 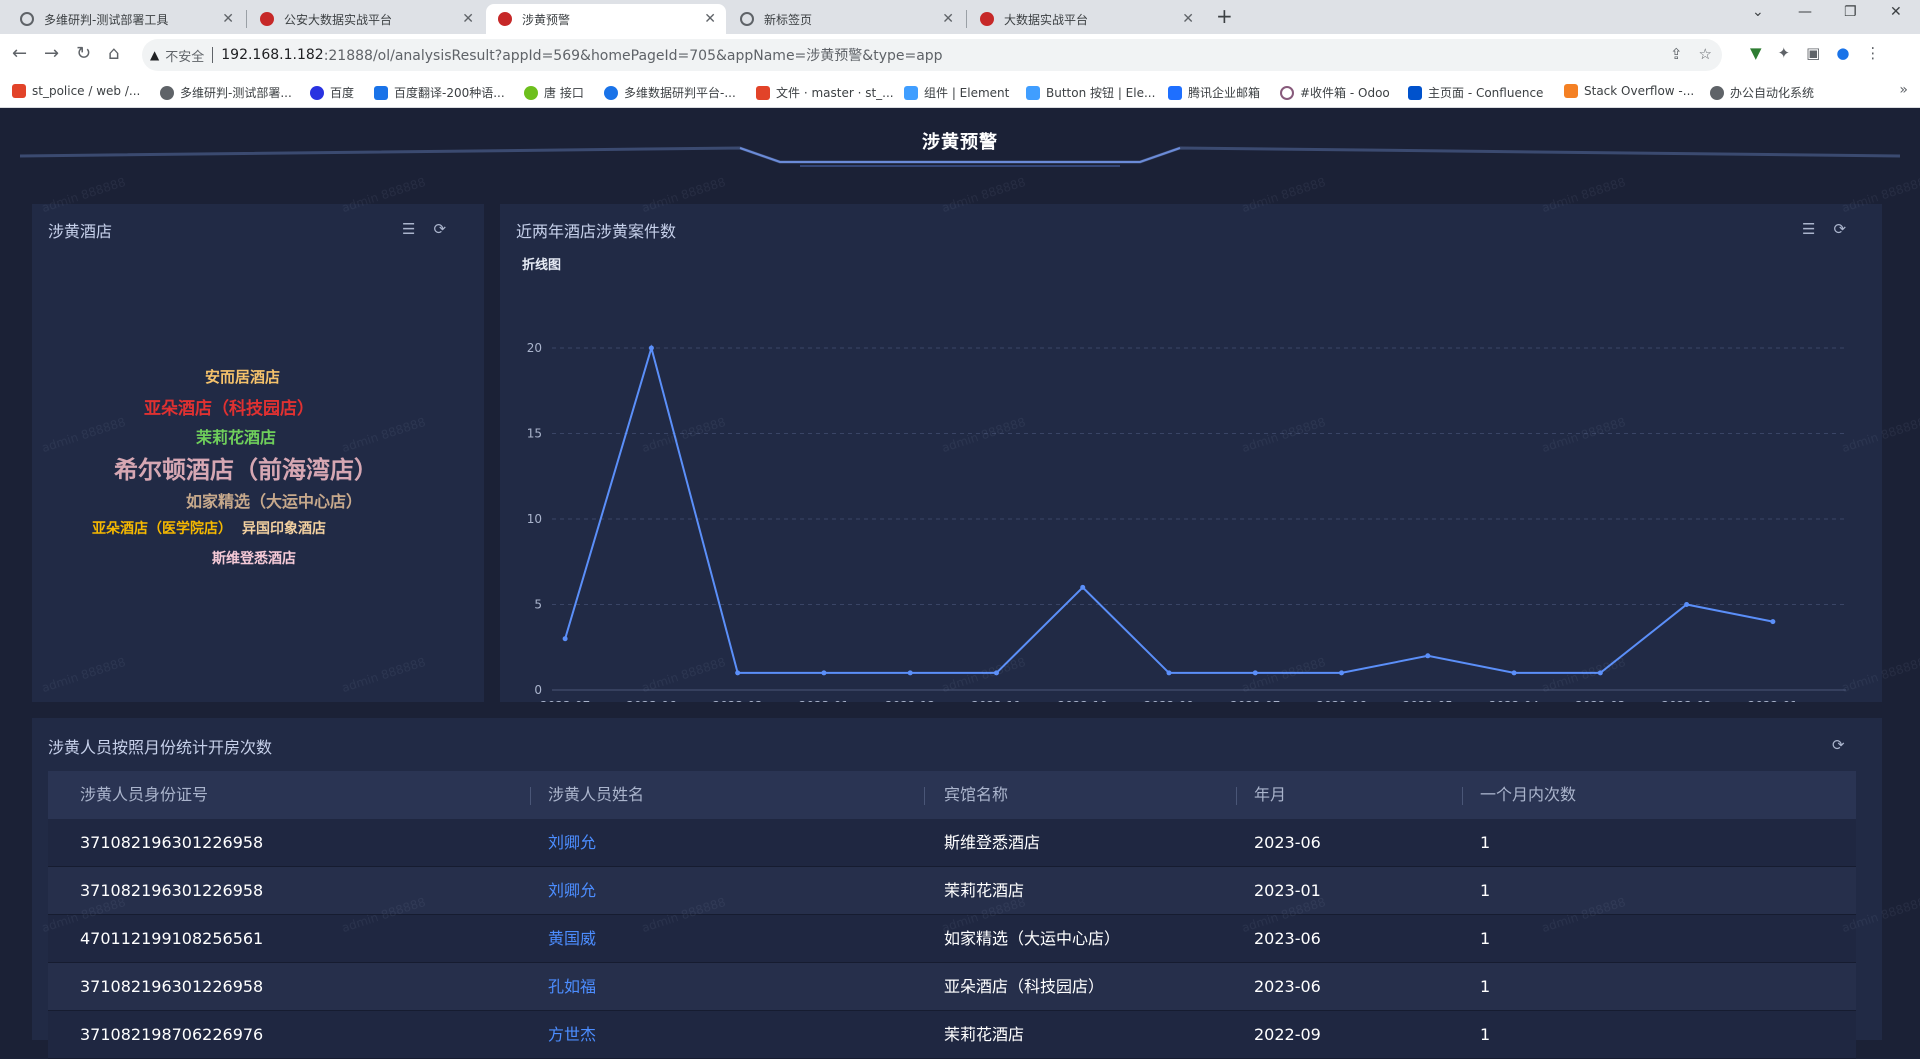 What do you see at coordinates (554, 92) in the screenshot?
I see `bookmark-item: 唐 接口` at bounding box center [554, 92].